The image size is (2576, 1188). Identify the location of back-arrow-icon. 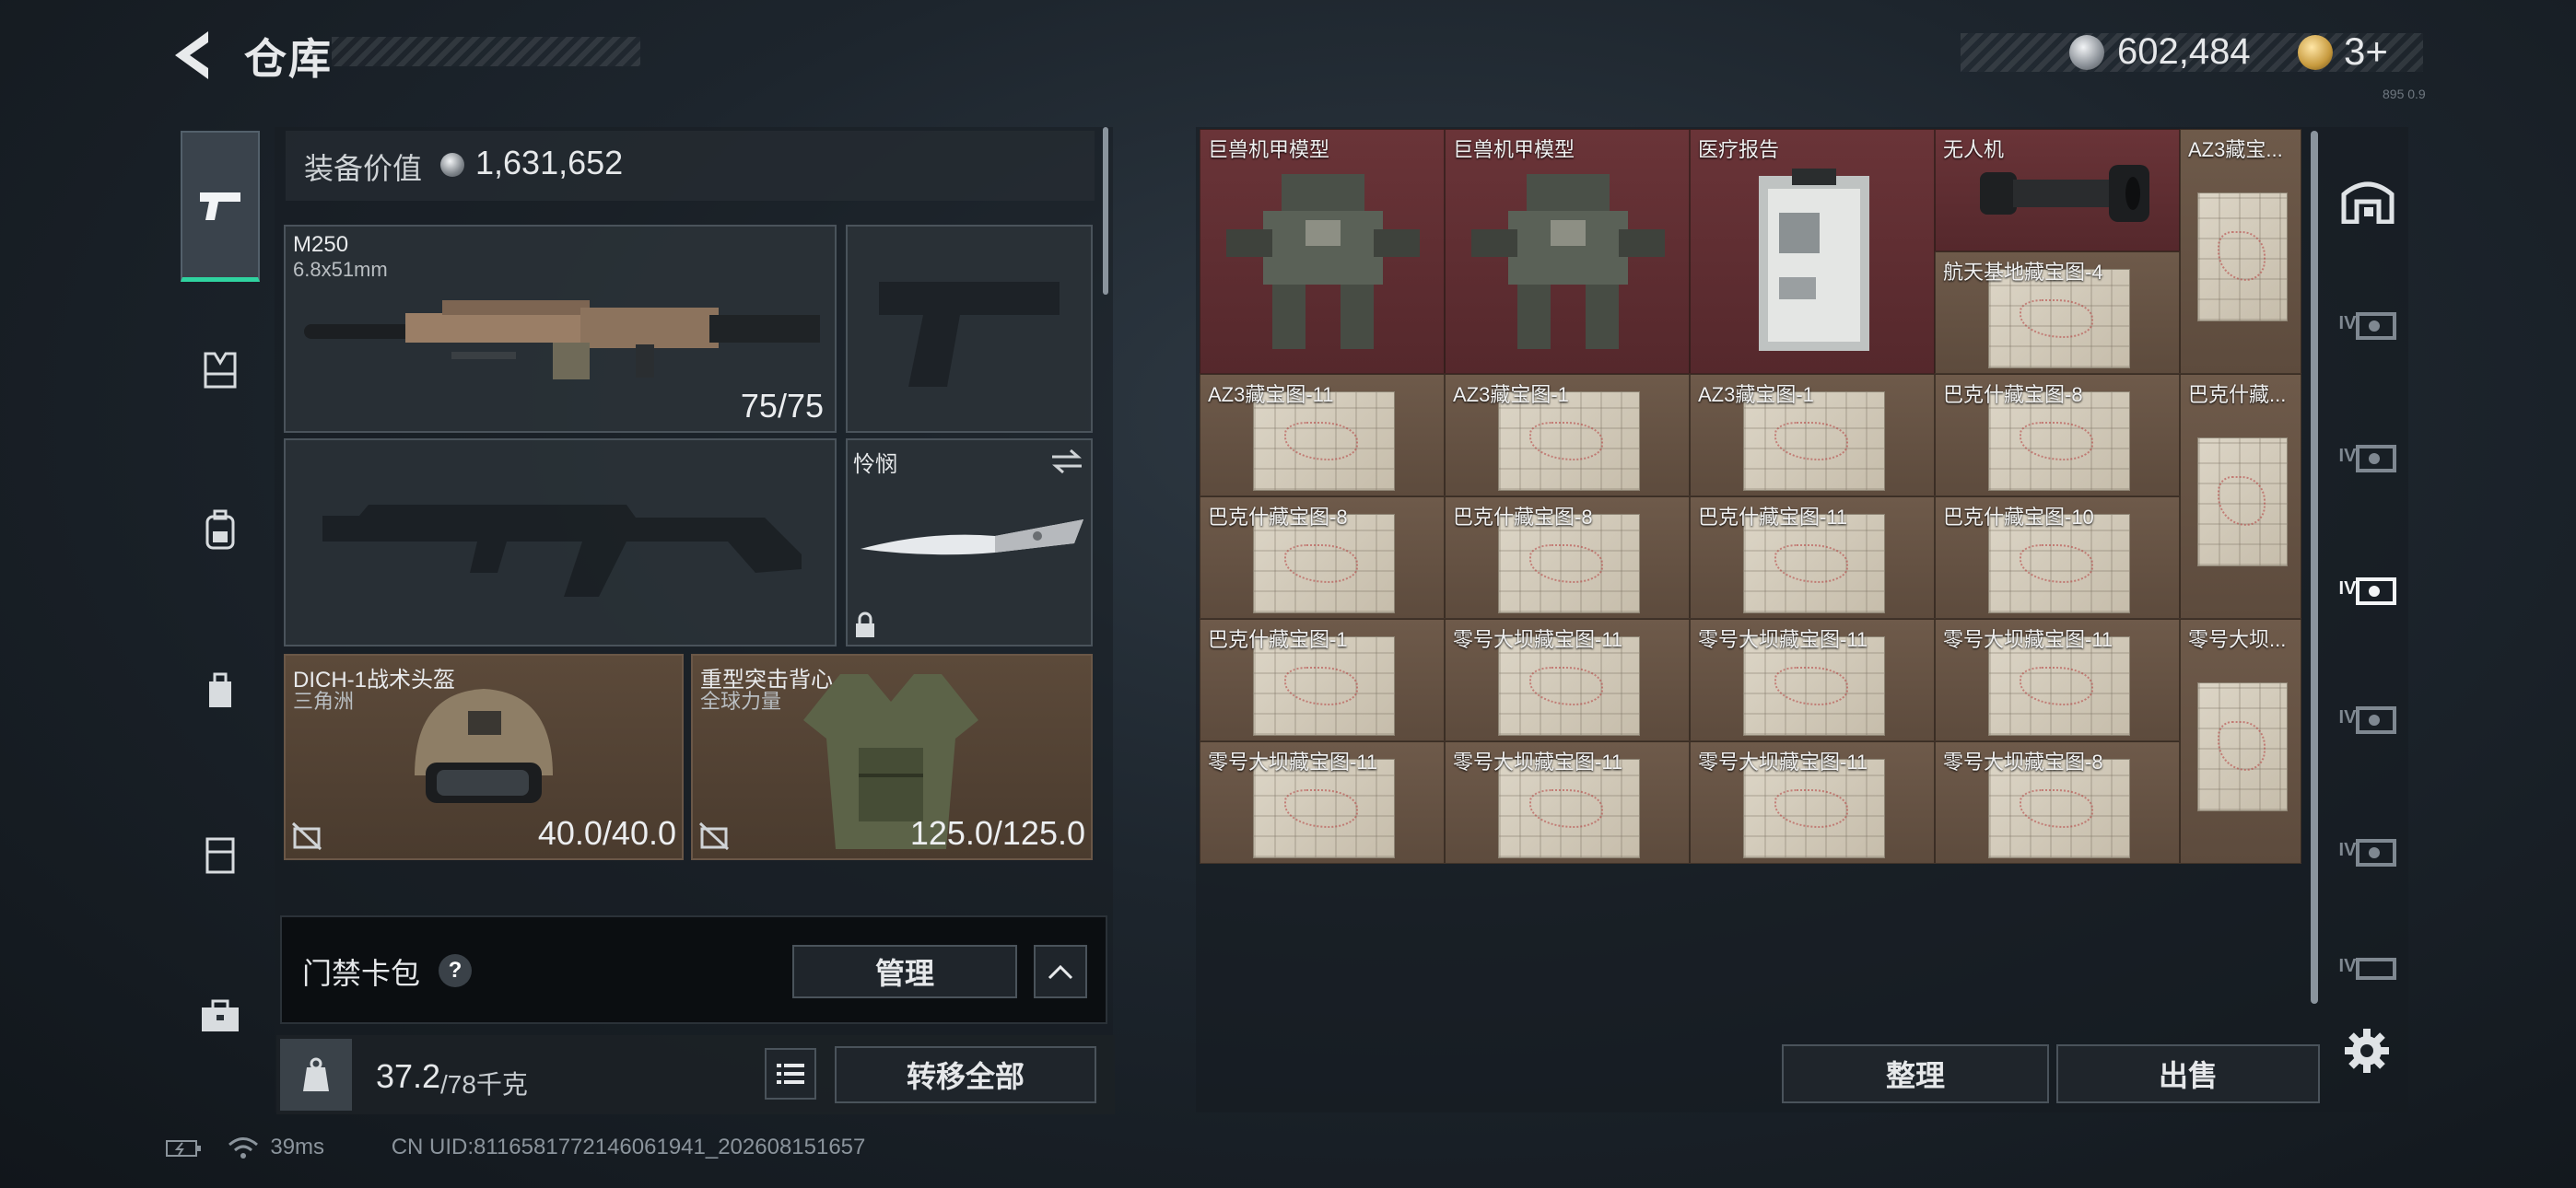
(191, 55).